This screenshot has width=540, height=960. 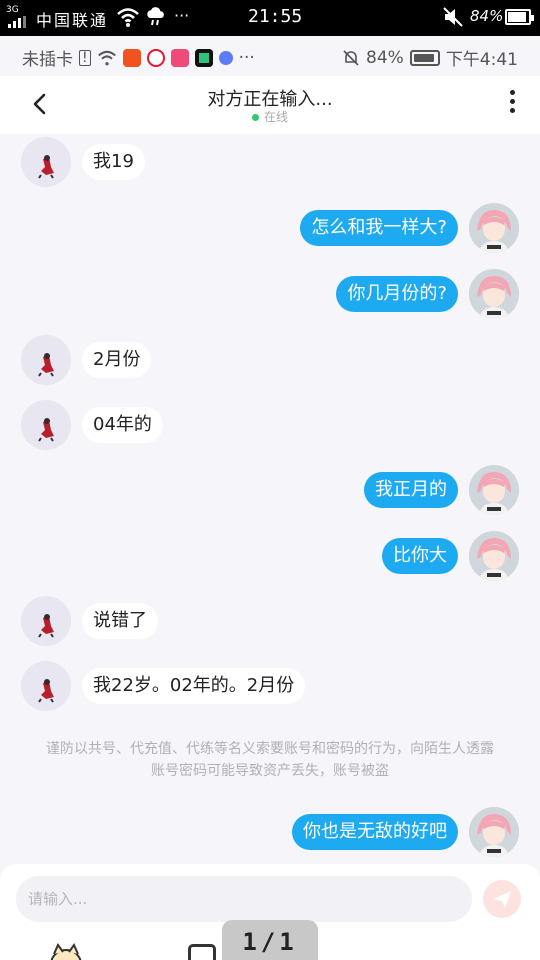 I want to click on received-message-bubble: 说错了, so click(x=120, y=621).